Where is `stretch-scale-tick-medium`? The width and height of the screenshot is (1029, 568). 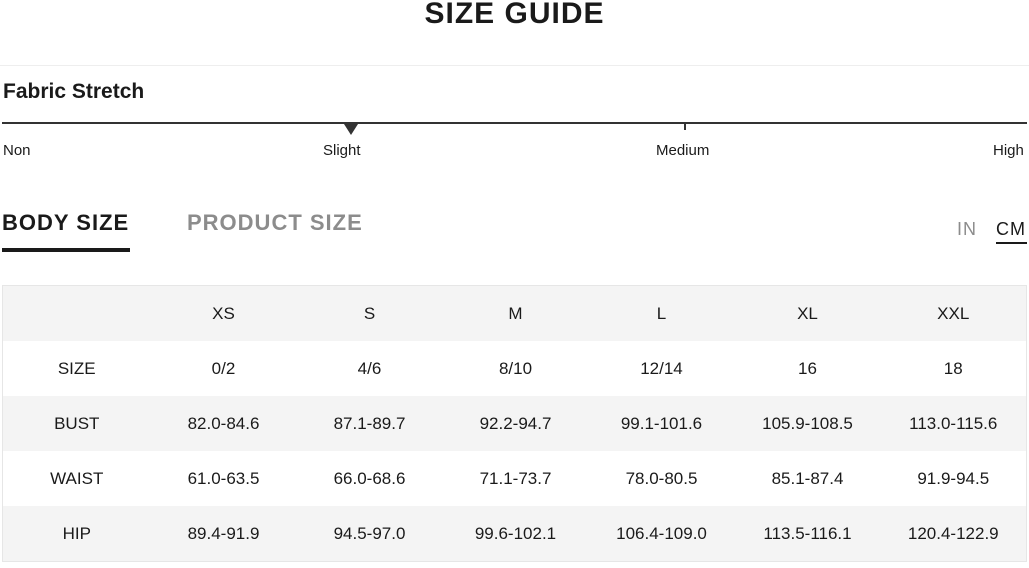
stretch-scale-tick-medium is located at coordinates (685, 126).